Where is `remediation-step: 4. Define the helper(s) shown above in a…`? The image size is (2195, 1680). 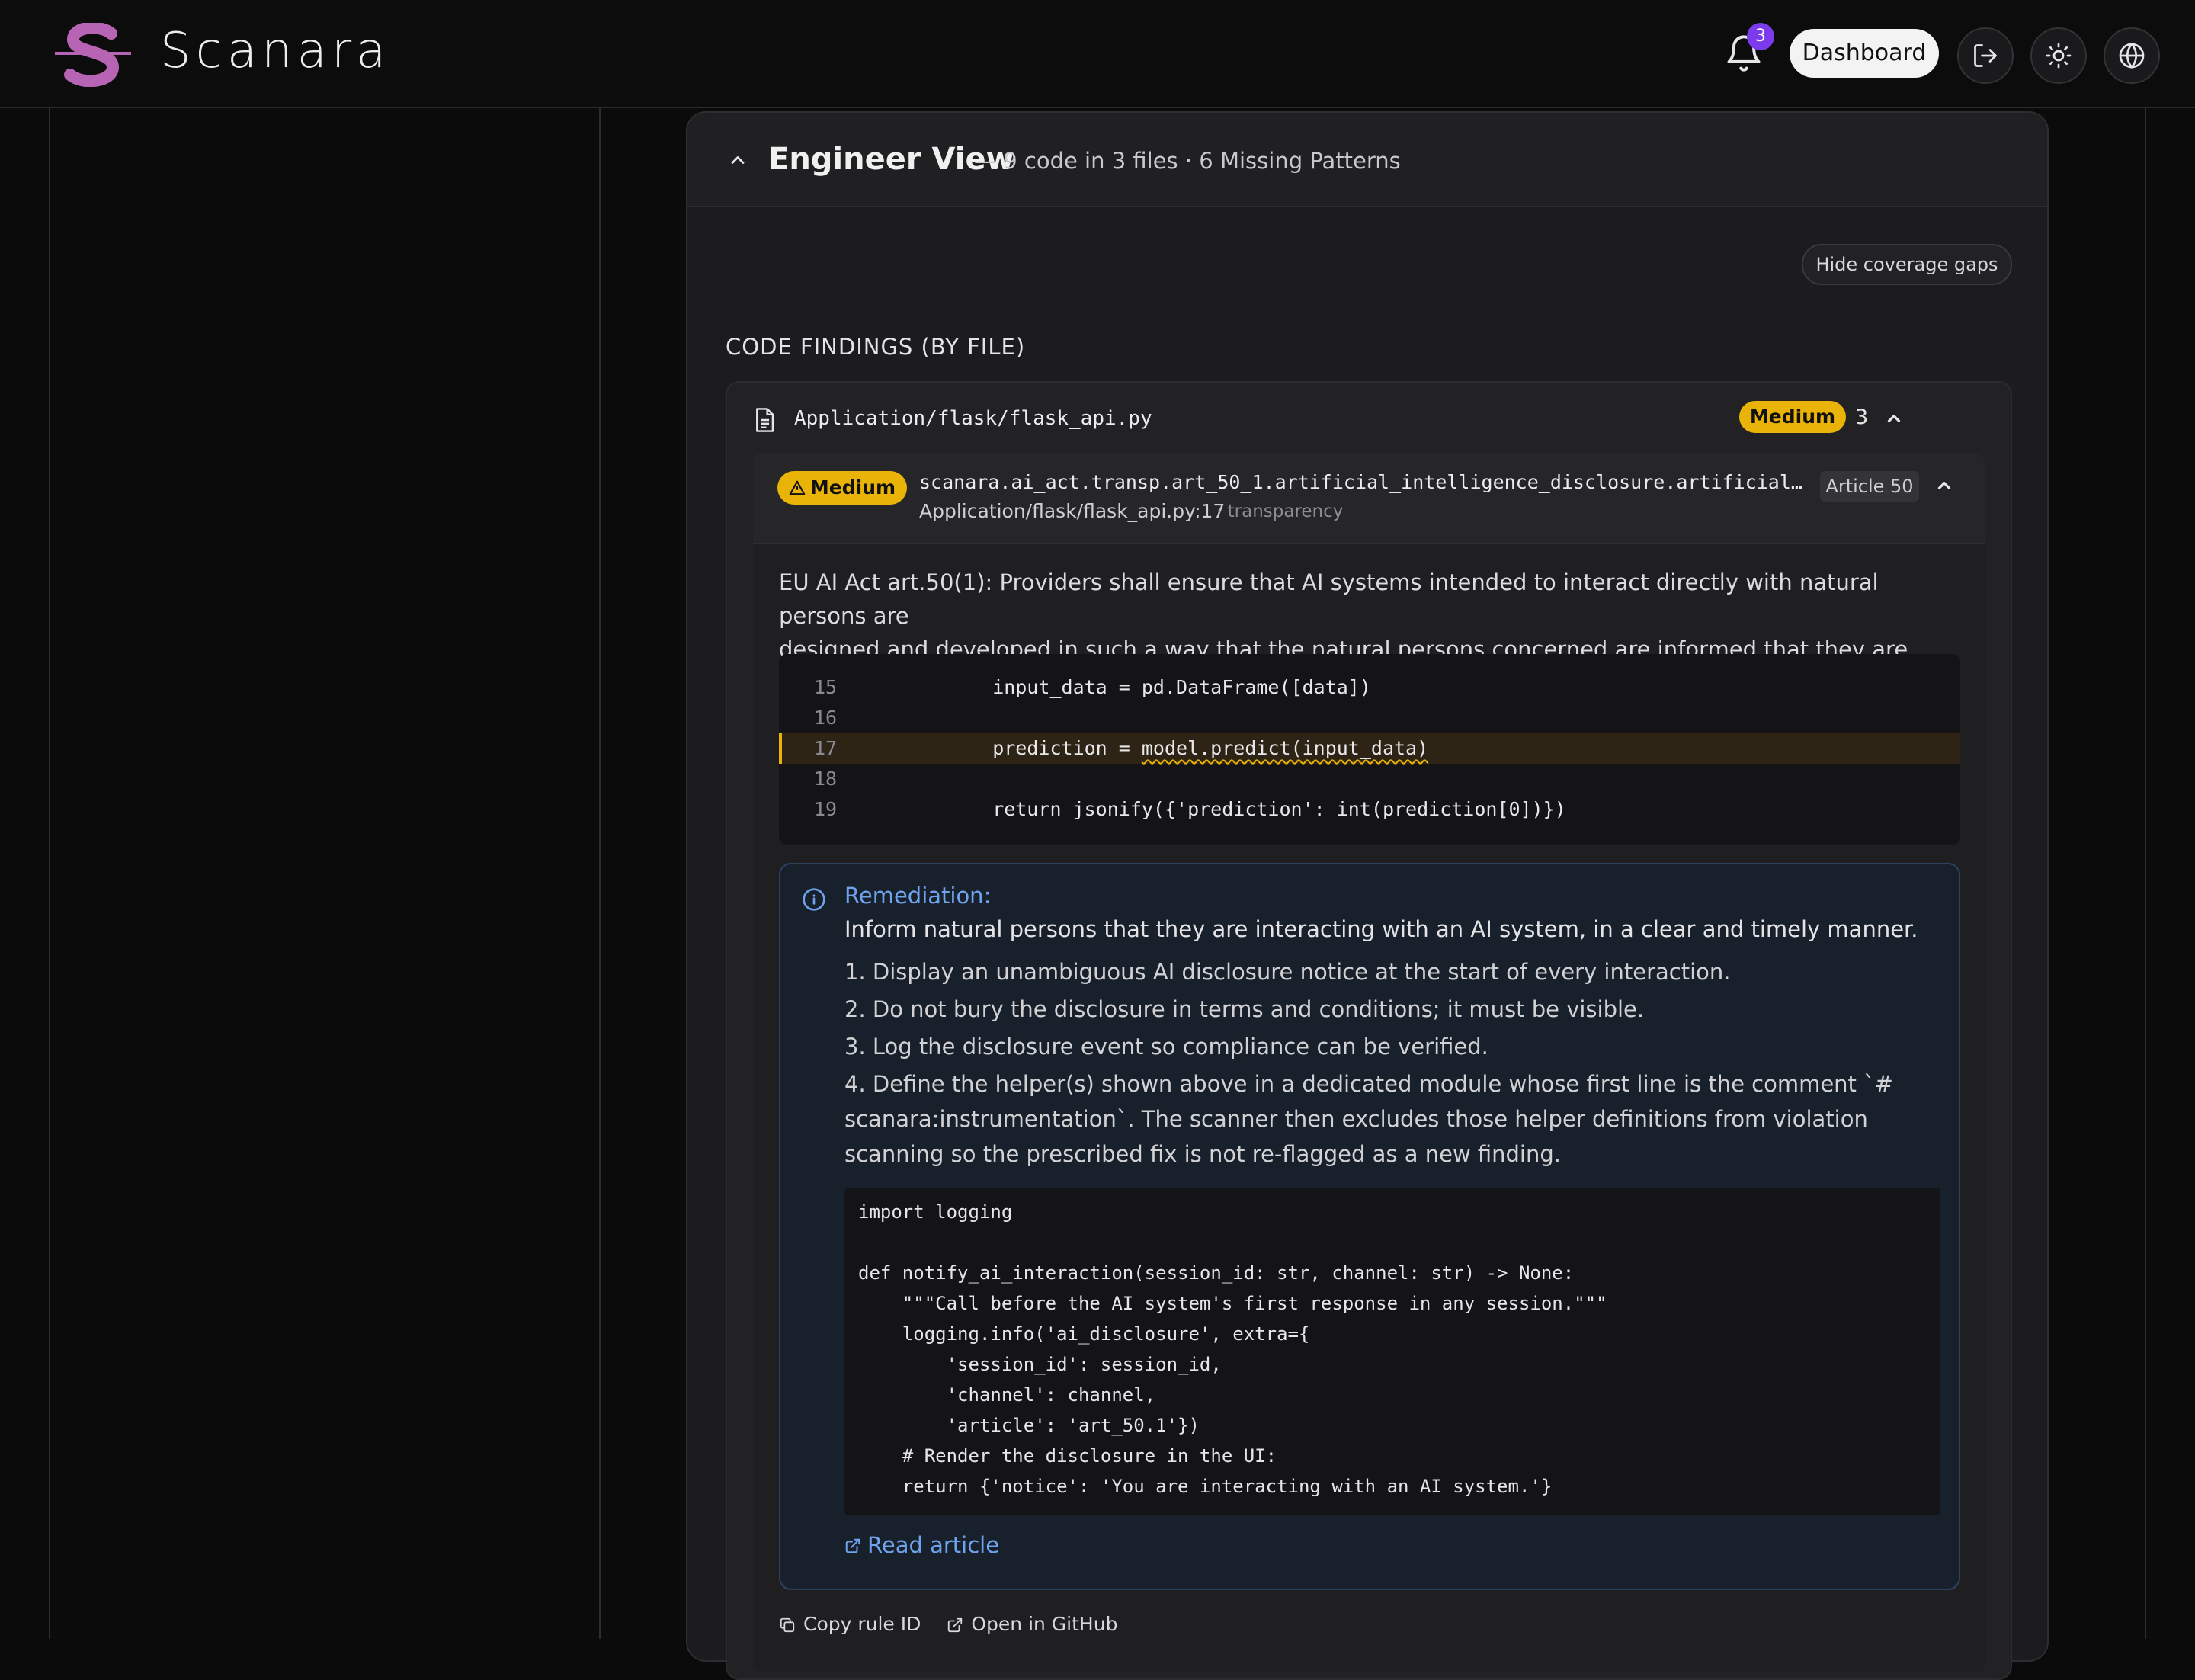 remediation-step: 4. Define the helper(s) shown above in a… is located at coordinates (1368, 1119).